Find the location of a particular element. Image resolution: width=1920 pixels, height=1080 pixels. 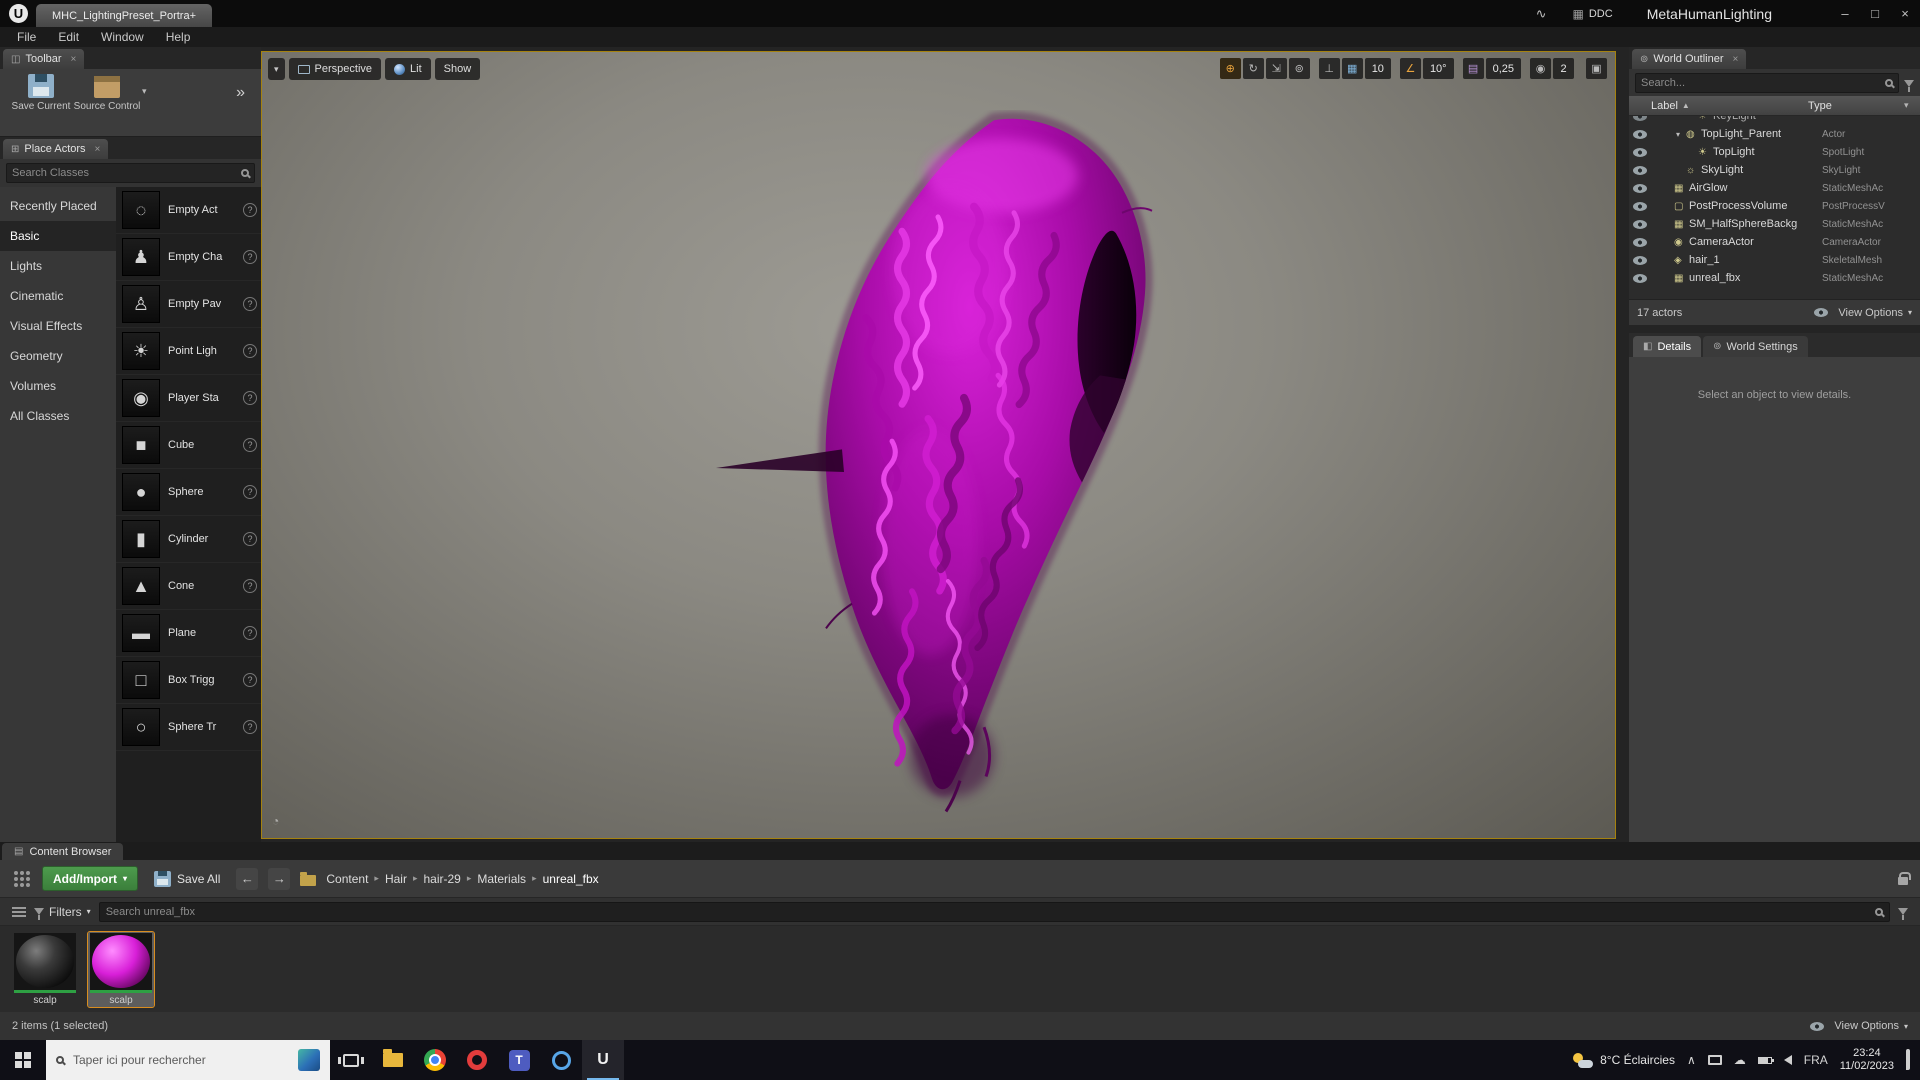

menu-item: File is located at coordinates (26, 37).